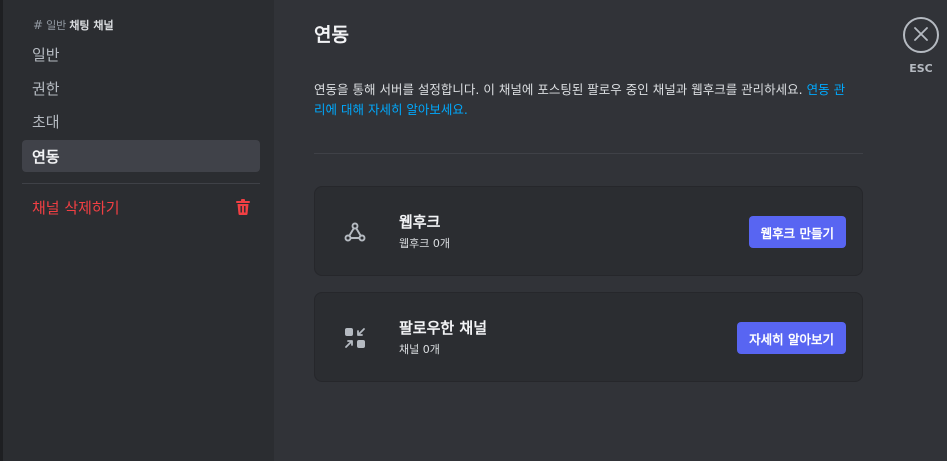 Image resolution: width=947 pixels, height=461 pixels. What do you see at coordinates (46, 156) in the screenshot?
I see `sidebar-item-label: 연동` at bounding box center [46, 156].